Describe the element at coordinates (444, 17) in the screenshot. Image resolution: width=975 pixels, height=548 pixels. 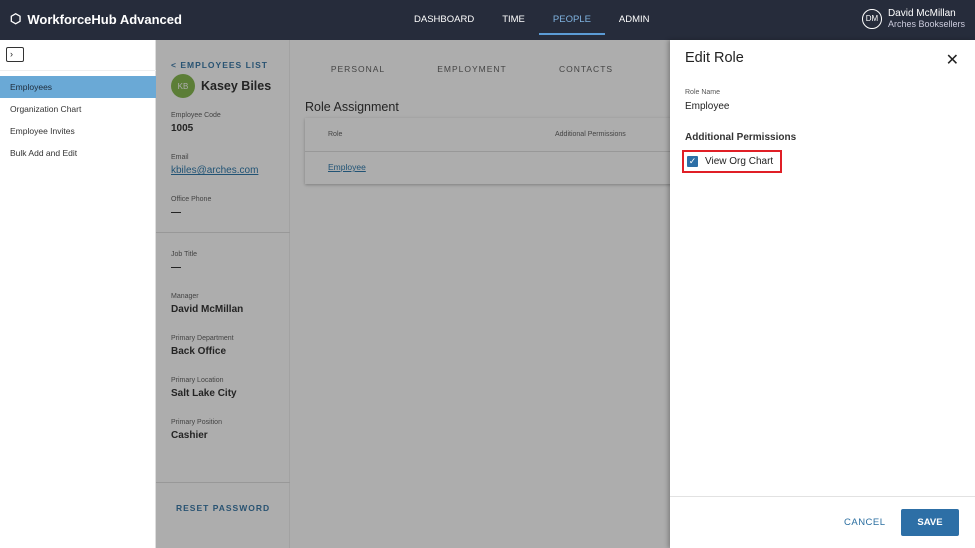
I see `nav-dashboard: DASHBOARD` at that location.